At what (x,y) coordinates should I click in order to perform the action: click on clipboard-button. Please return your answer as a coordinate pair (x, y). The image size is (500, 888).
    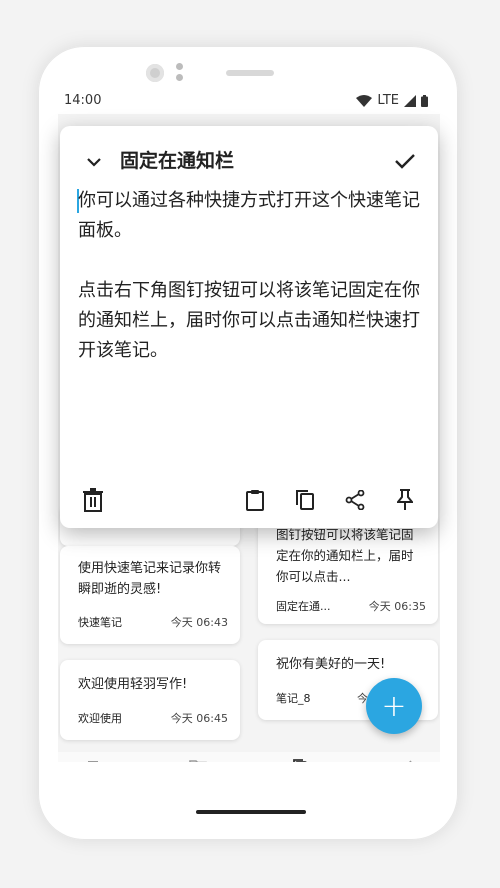
    Looking at the image, I should click on (255, 500).